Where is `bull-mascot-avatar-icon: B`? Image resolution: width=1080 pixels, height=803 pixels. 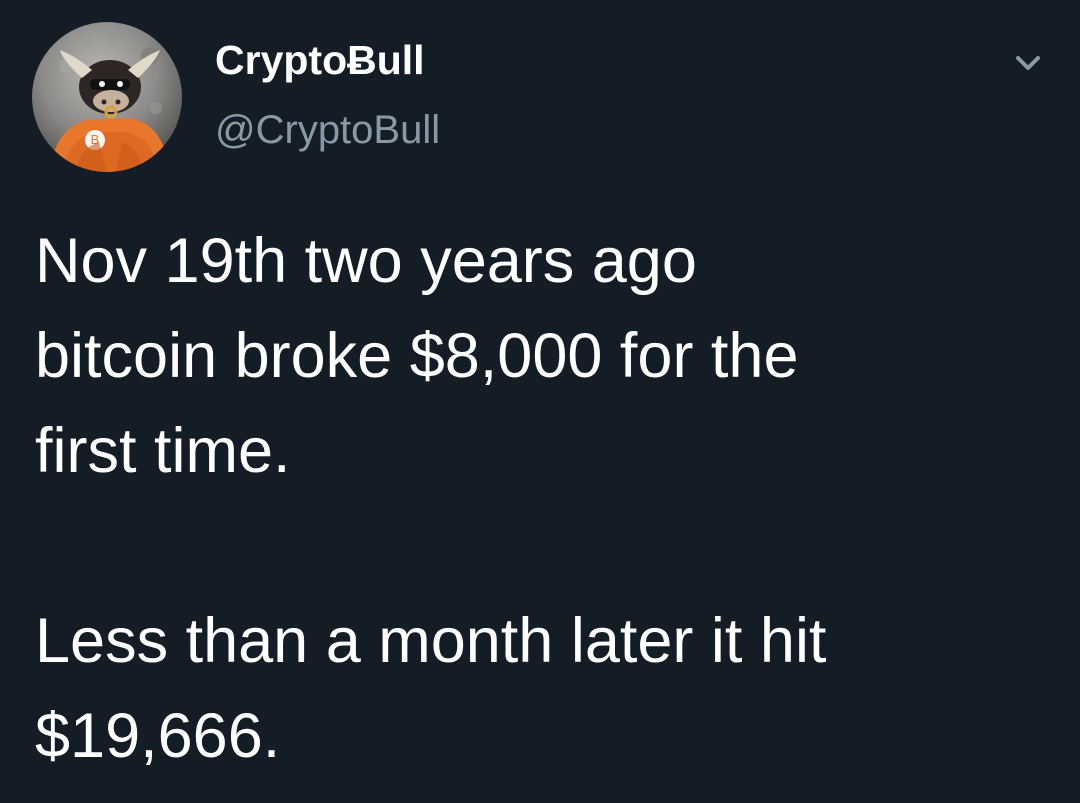 bull-mascot-avatar-icon: B is located at coordinates (107, 97).